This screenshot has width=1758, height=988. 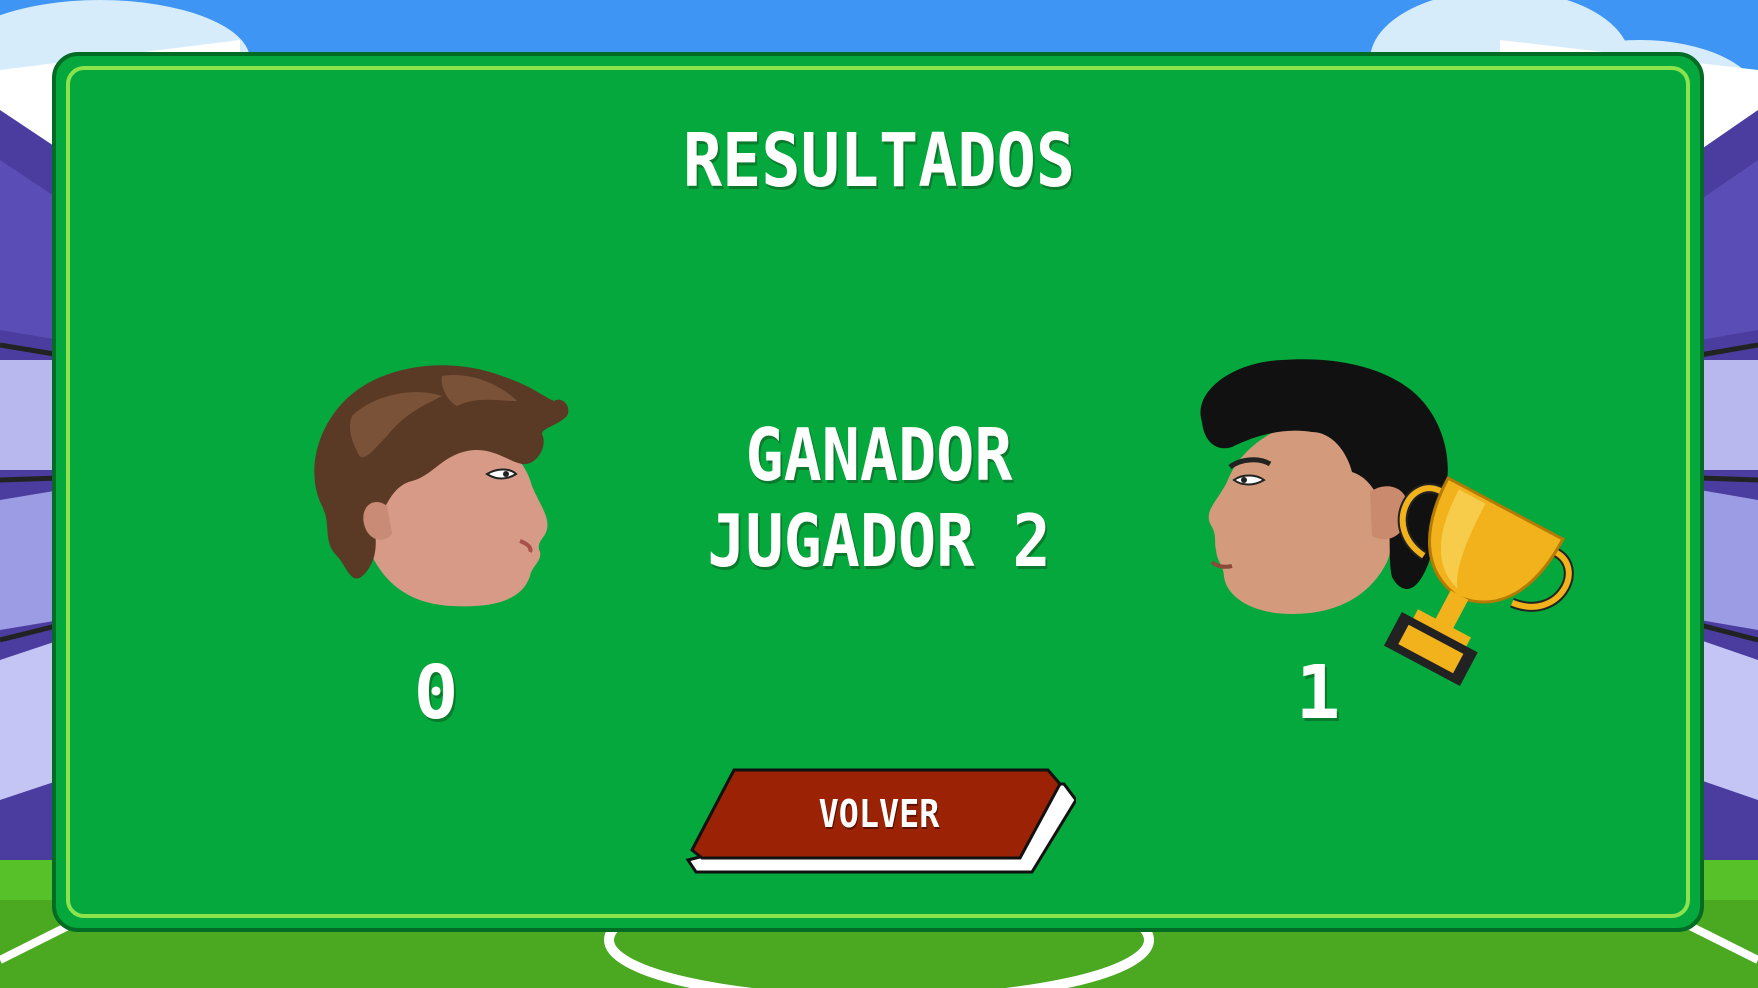 What do you see at coordinates (436, 693) in the screenshot?
I see `player-1-score: 0` at bounding box center [436, 693].